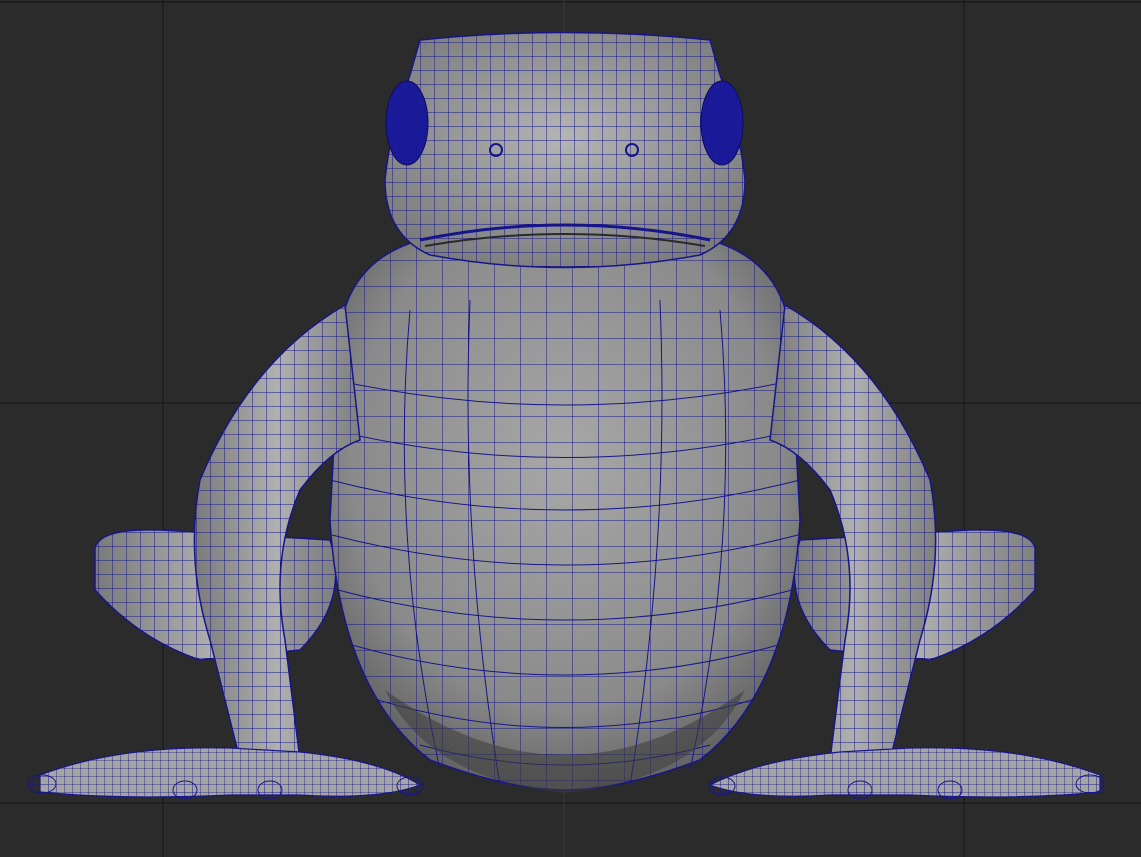 This screenshot has width=1141, height=857. I want to click on eye-left, so click(407, 123).